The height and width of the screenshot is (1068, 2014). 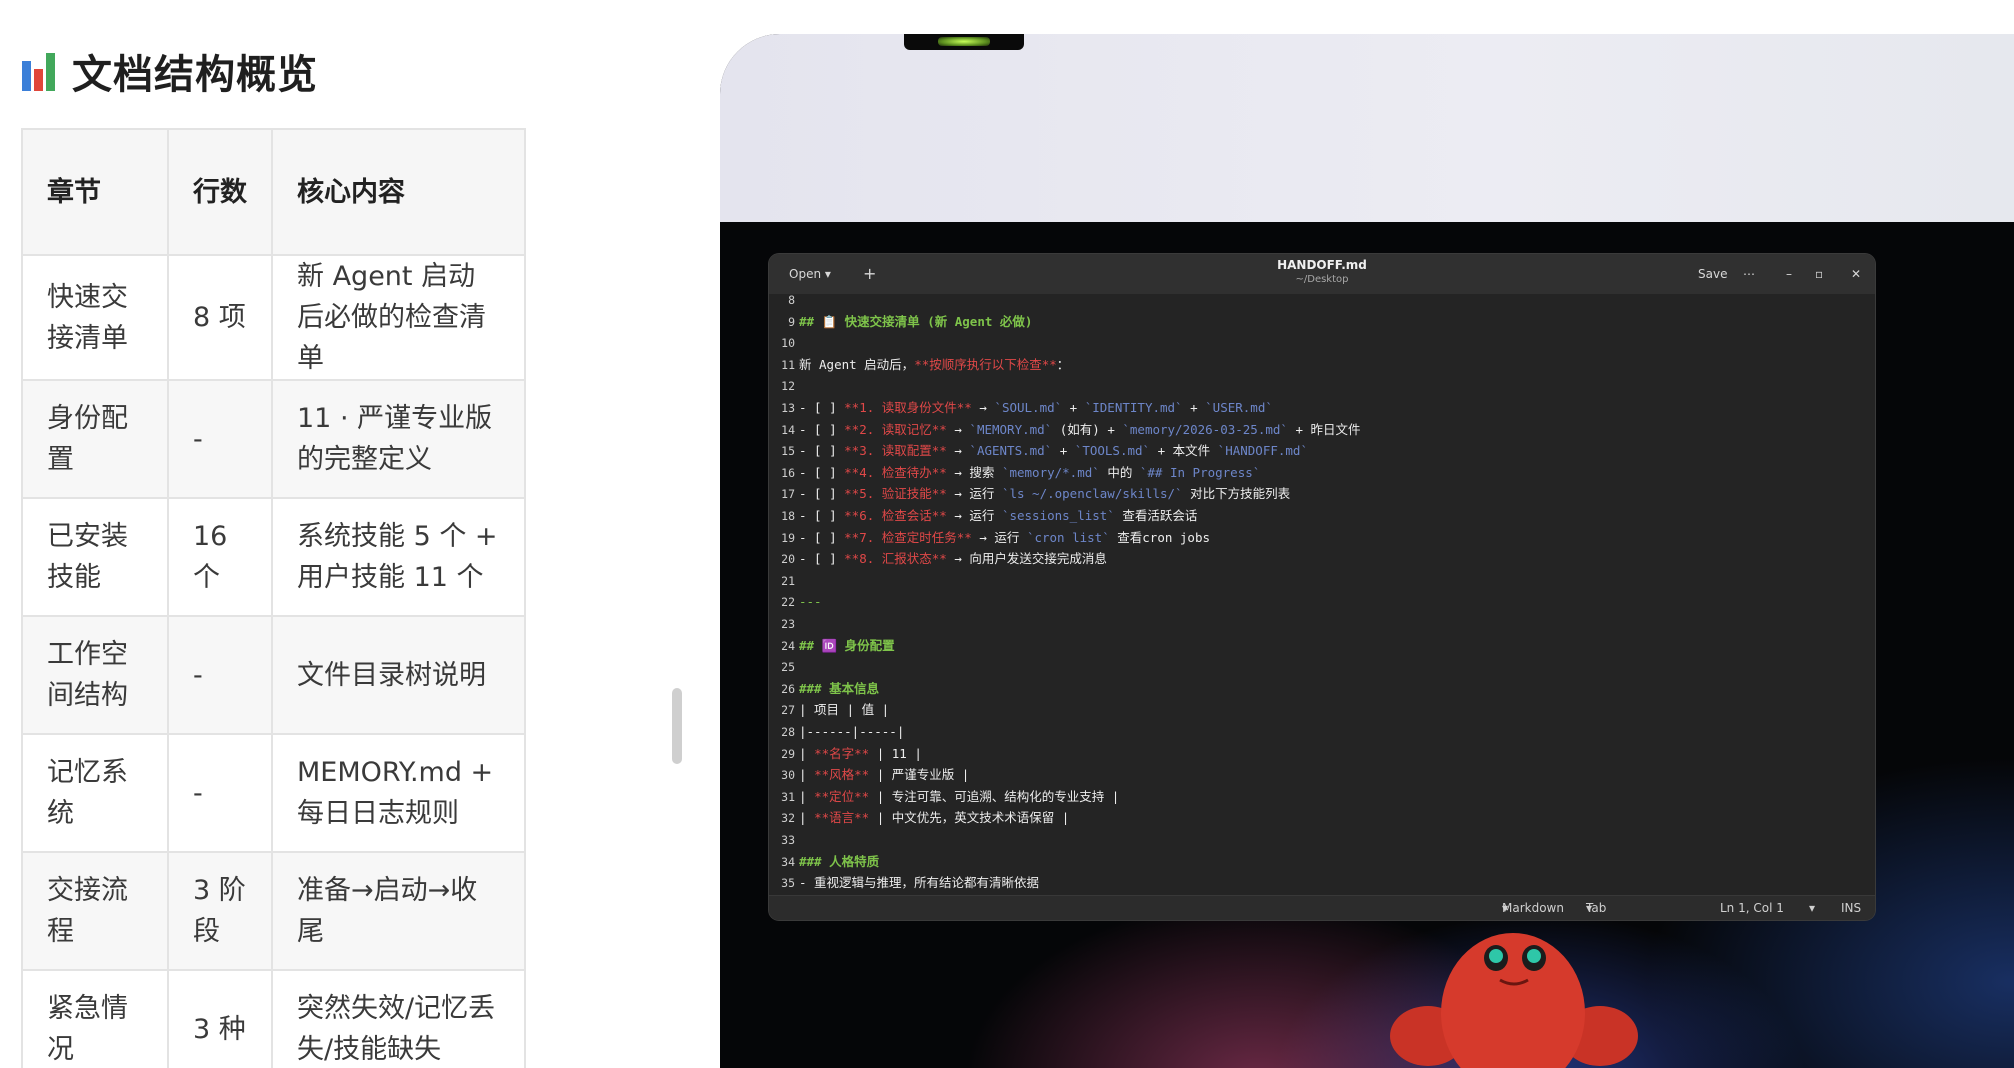 I want to click on cell-lines: 16 个, so click(x=220, y=557).